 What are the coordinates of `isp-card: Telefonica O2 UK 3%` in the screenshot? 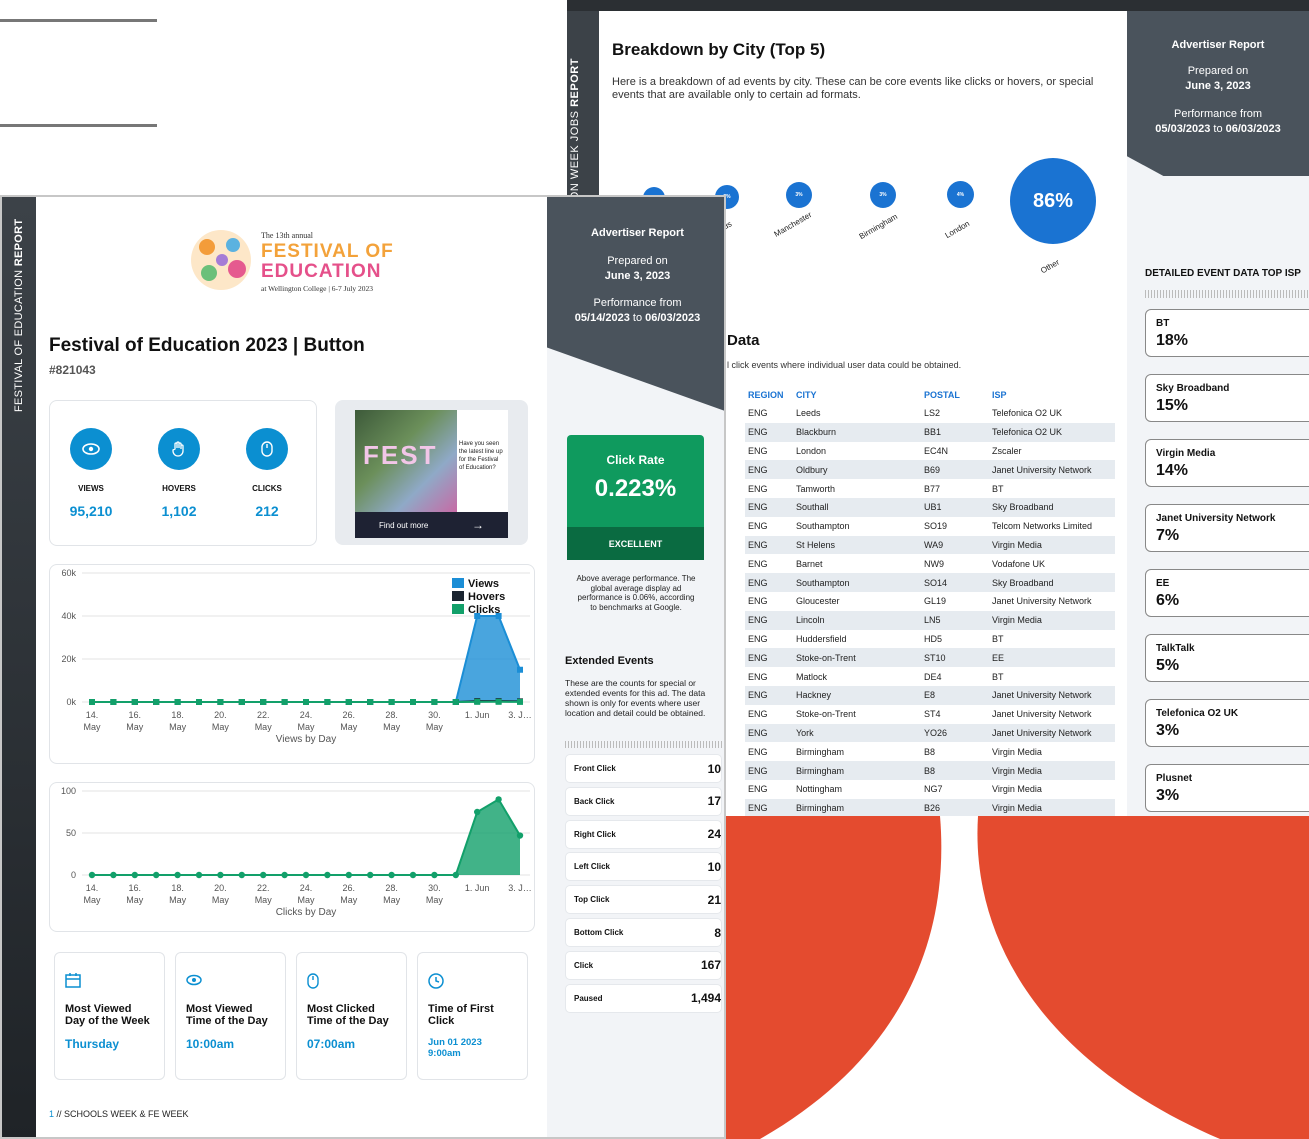 It's located at (1227, 723).